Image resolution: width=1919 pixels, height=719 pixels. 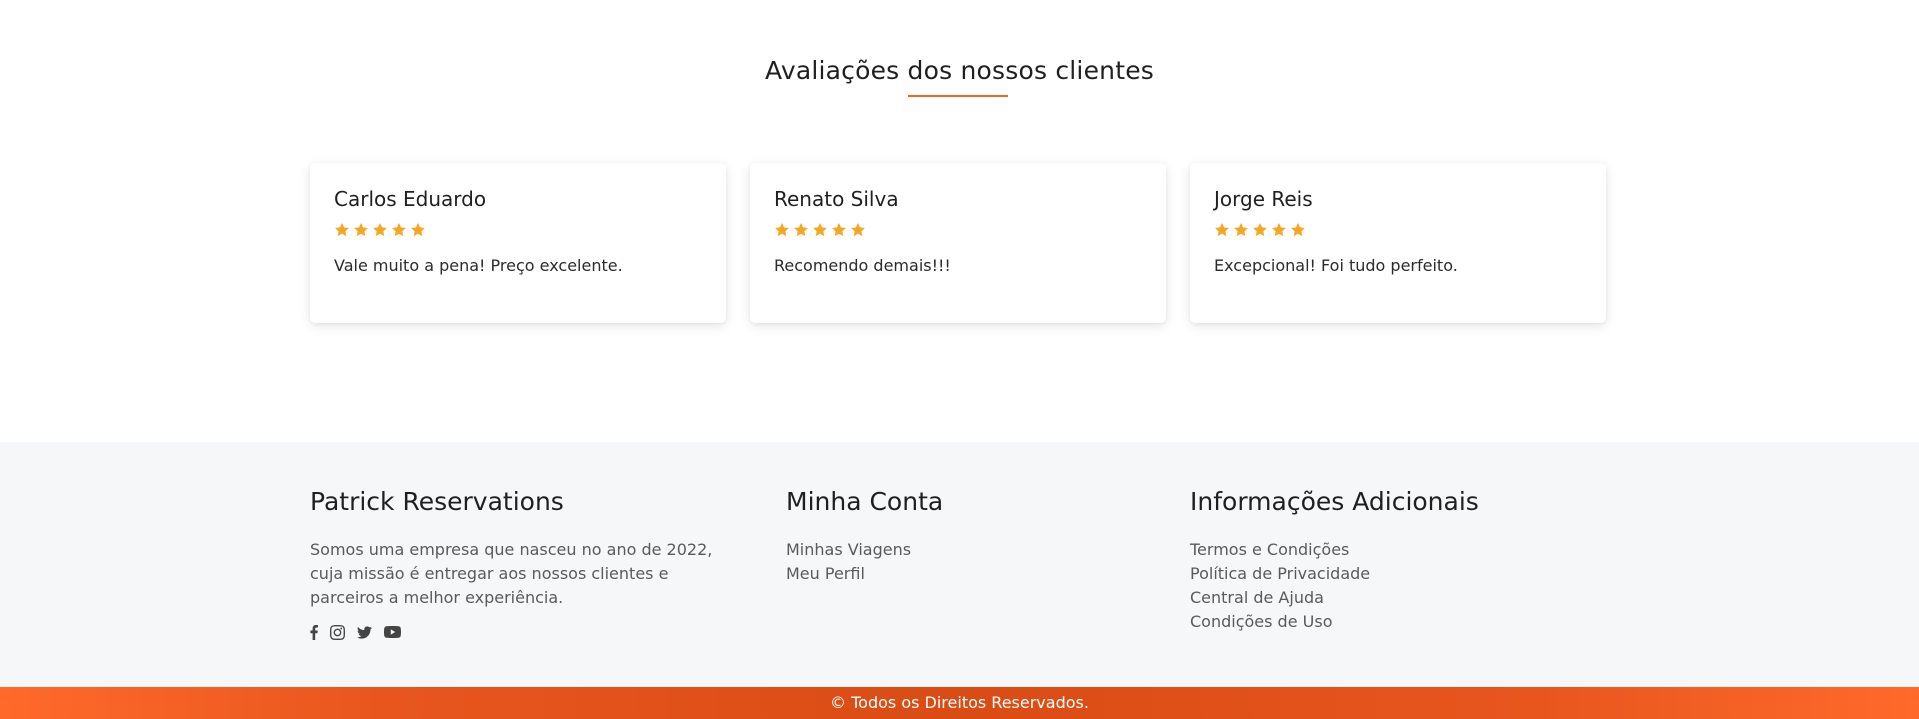 What do you see at coordinates (1334, 598) in the screenshot?
I see `link-central-ajuda: Central de Ajuda` at bounding box center [1334, 598].